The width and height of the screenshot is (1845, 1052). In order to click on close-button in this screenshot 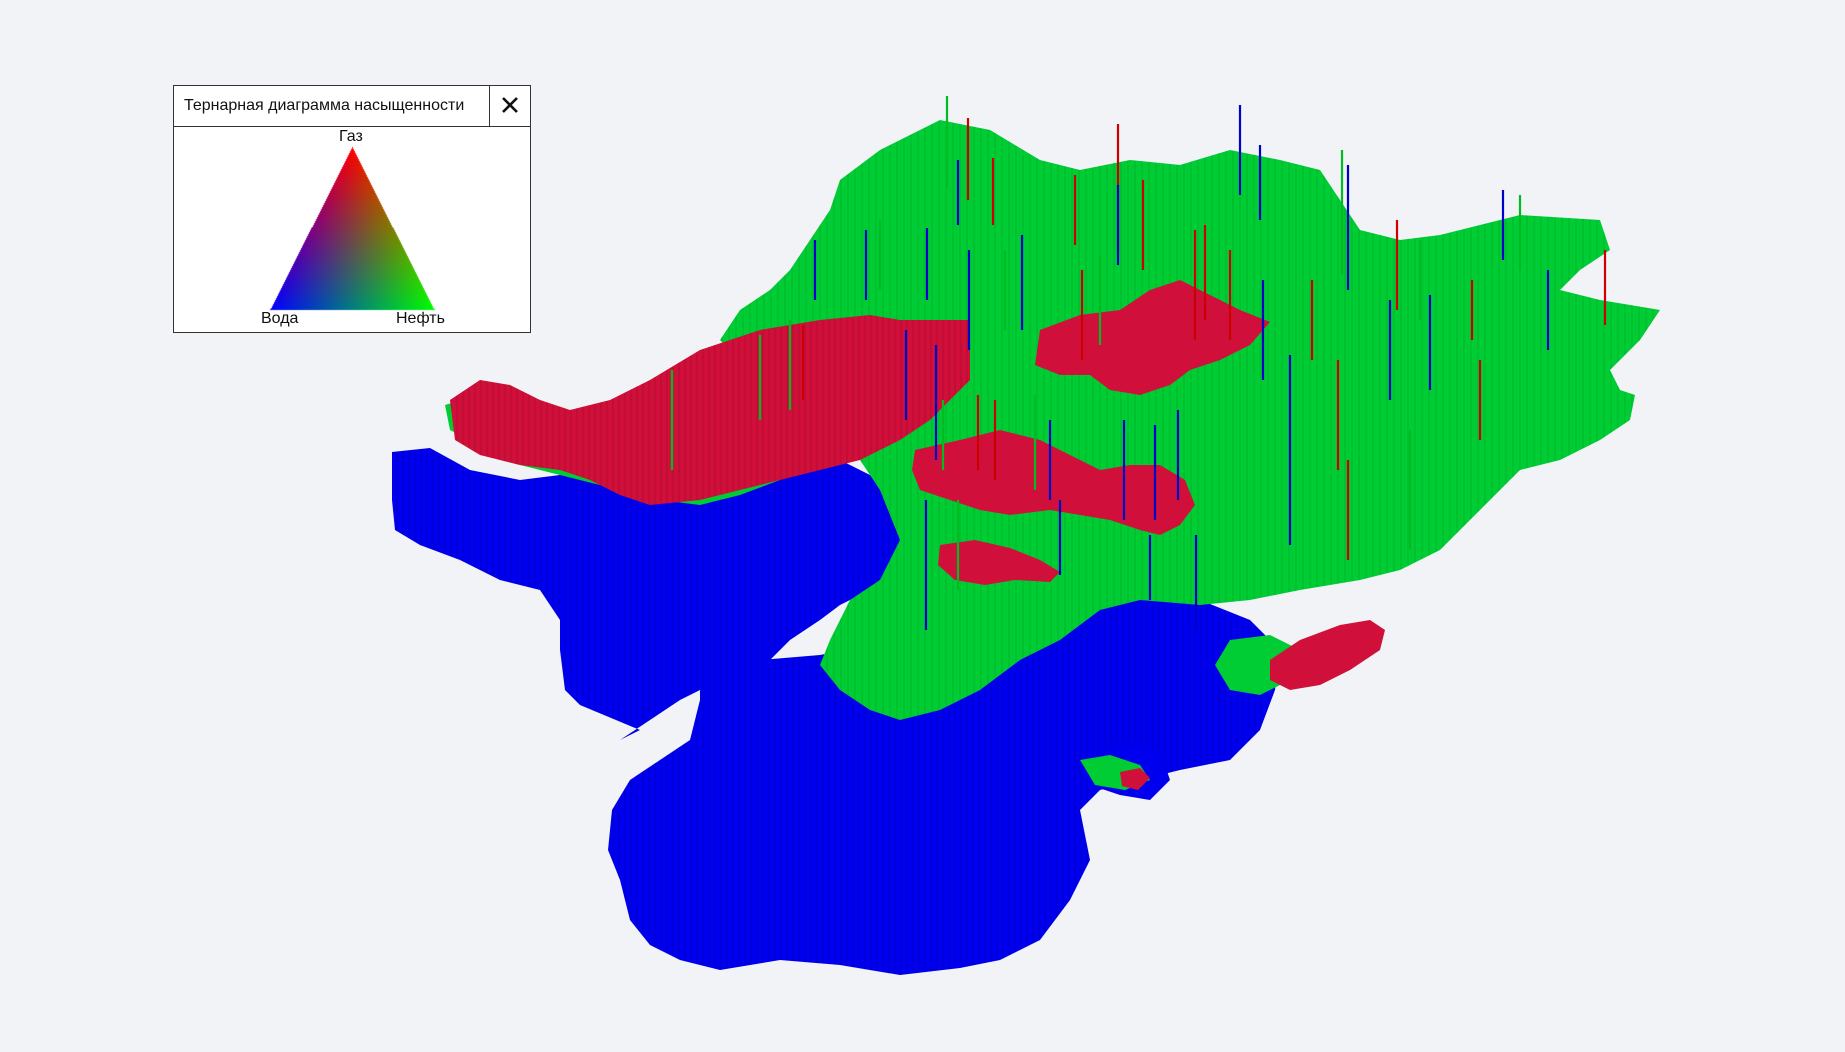, I will do `click(509, 106)`.